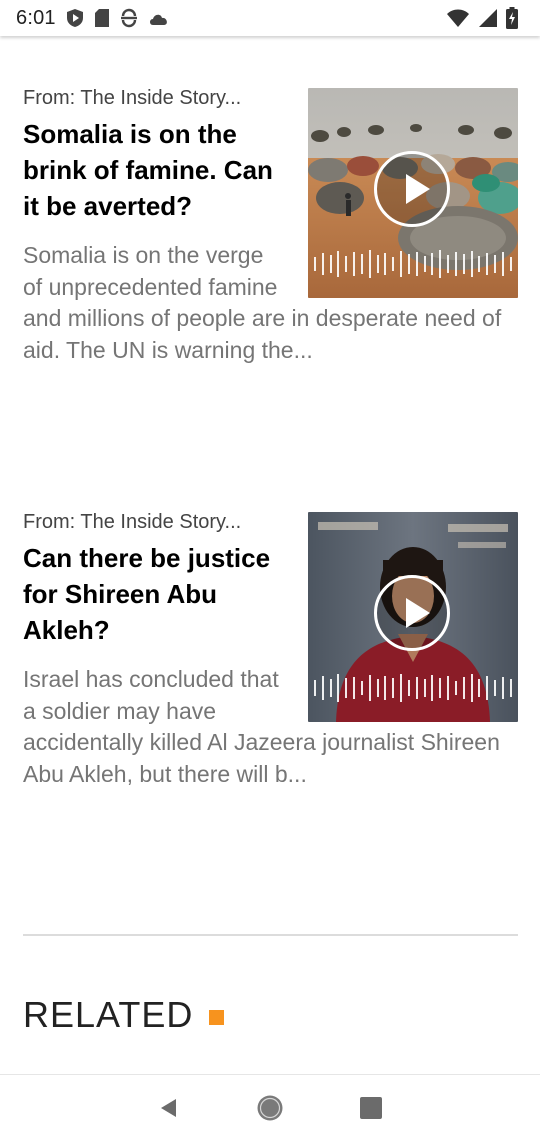  I want to click on home-icon, so click(270, 1108).